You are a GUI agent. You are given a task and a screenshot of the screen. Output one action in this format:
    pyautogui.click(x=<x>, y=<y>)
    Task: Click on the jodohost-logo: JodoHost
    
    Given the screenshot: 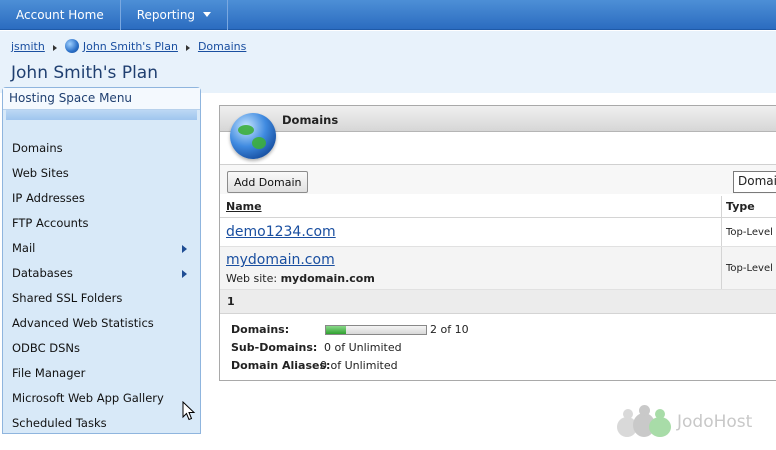 What is the action you would take?
    pyautogui.click(x=683, y=422)
    